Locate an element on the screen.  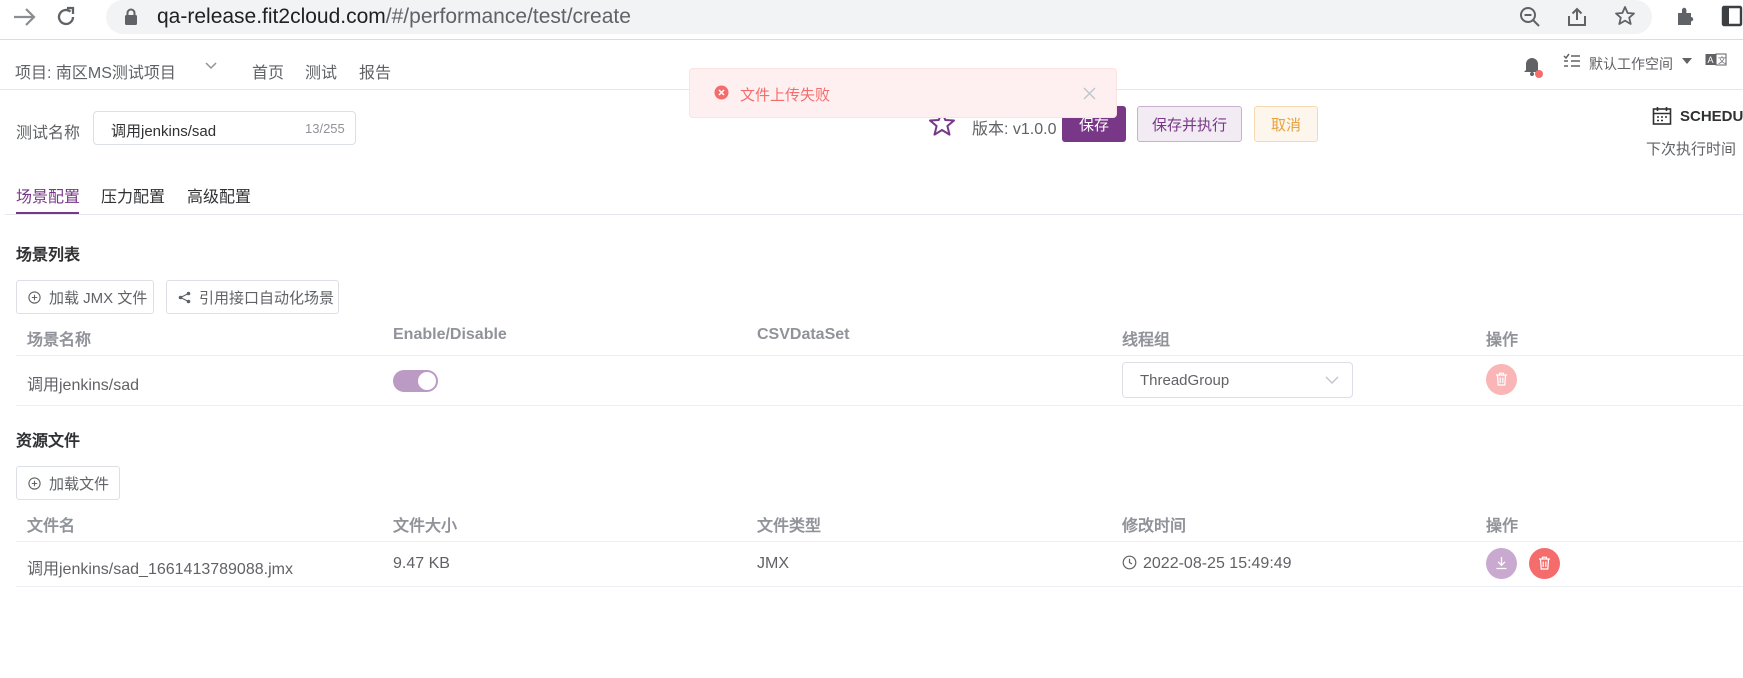
schedule-title: SCHEDULE is located at coordinates (1711, 116).